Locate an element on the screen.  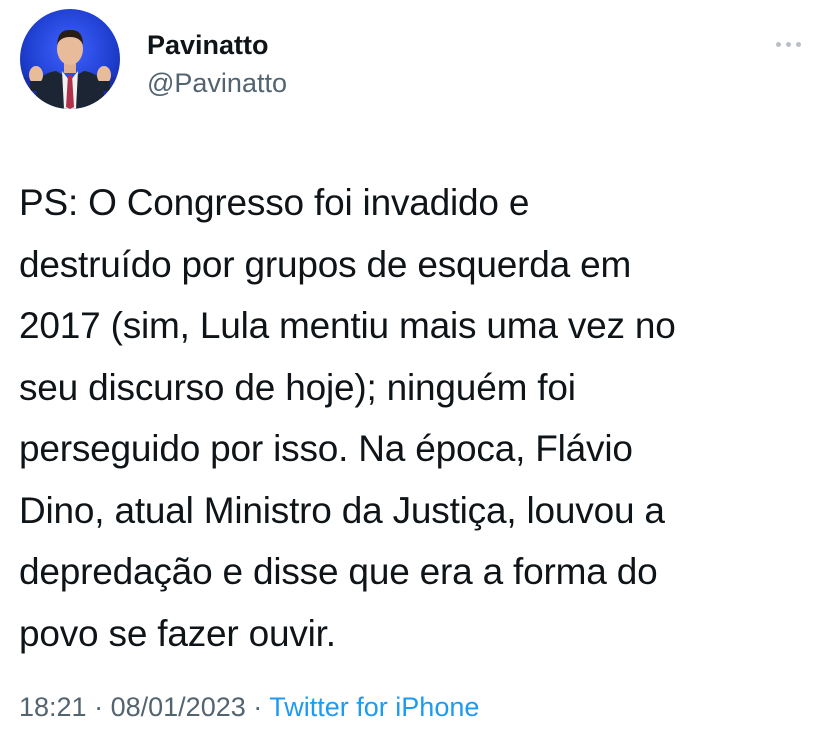
tweet-source-link: Twitter for iPhone is located at coordinates (374, 707).